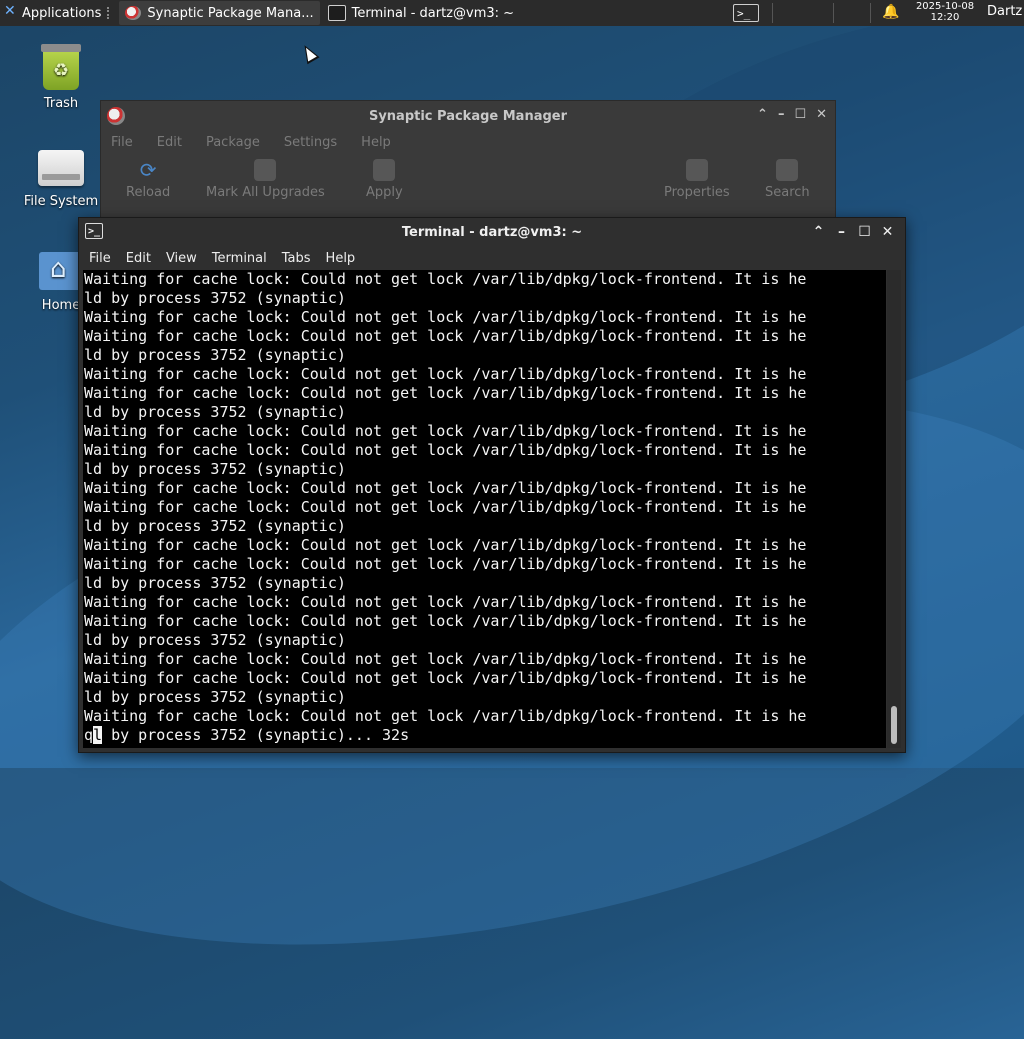 The width and height of the screenshot is (1024, 1039). I want to click on reload-button: ⟳ Reload, so click(148, 179).